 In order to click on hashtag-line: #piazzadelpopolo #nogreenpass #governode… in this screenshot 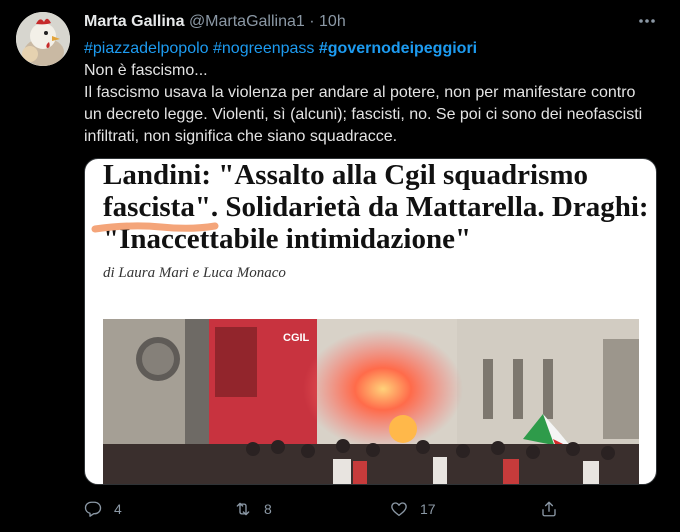, I will do `click(369, 49)`.